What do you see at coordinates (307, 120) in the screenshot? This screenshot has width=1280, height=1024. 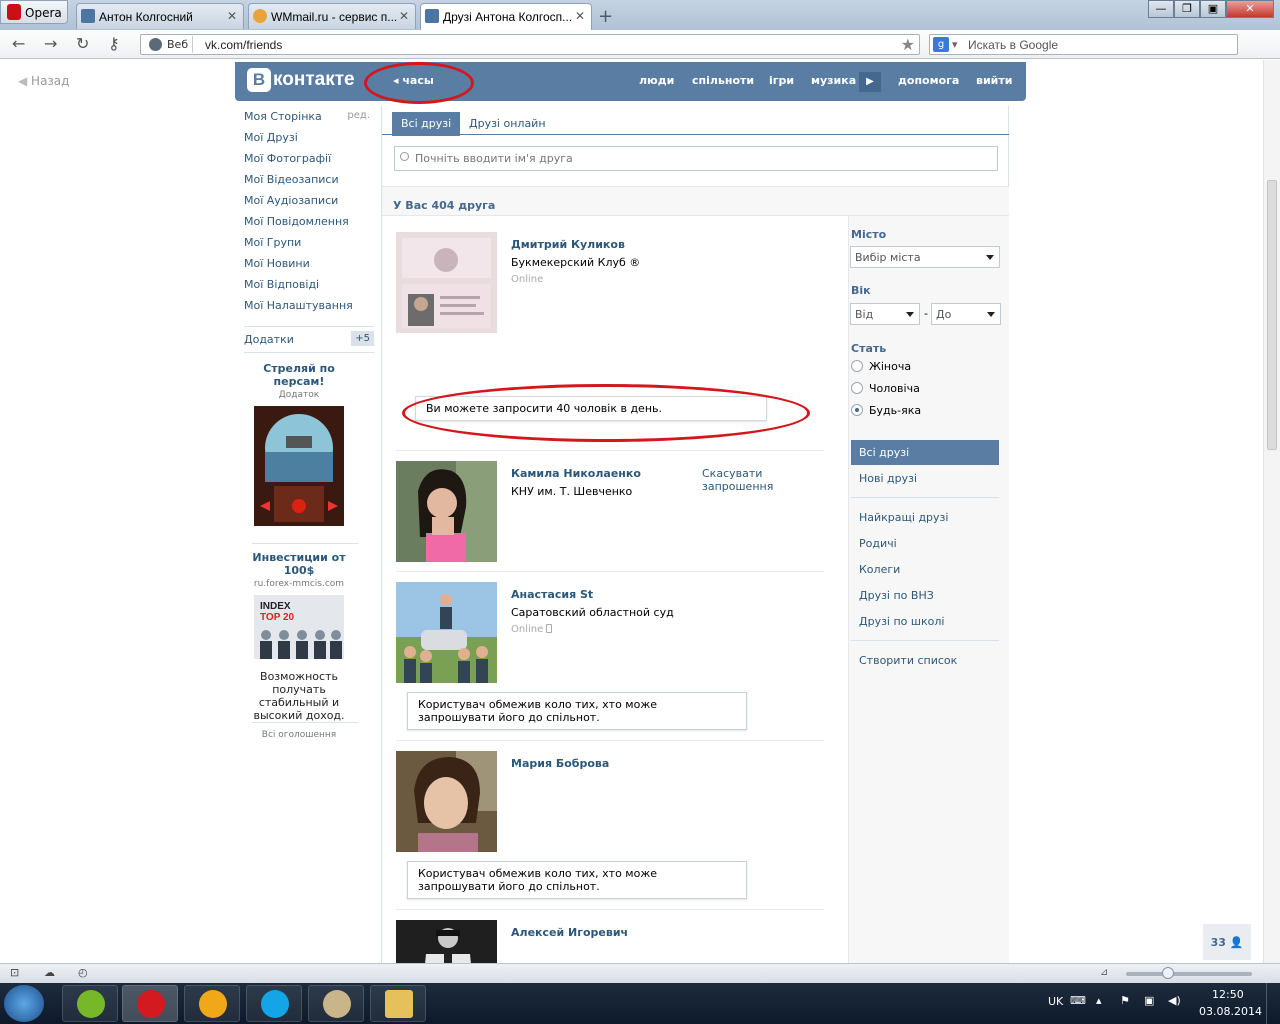 I see `menu-my-page: Моя Сторінка ред.` at bounding box center [307, 120].